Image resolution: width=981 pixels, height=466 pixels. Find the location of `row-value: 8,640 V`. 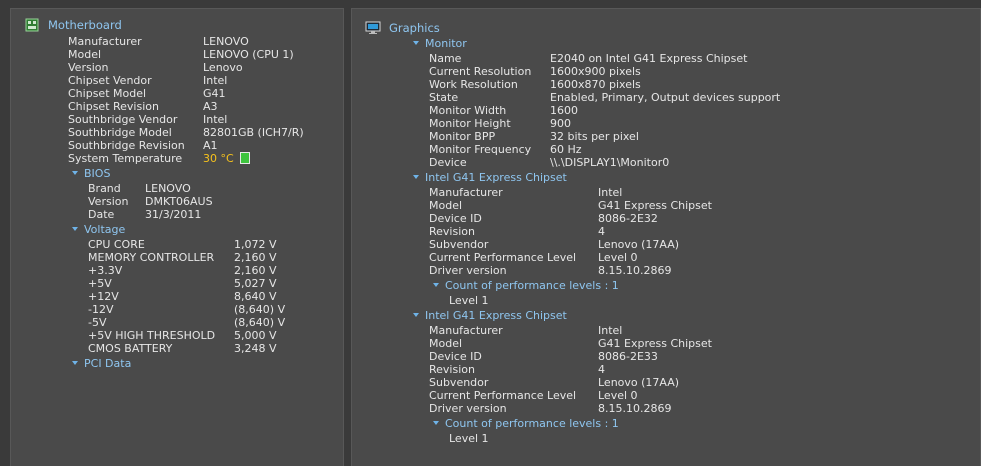

row-value: 8,640 V is located at coordinates (255, 296).